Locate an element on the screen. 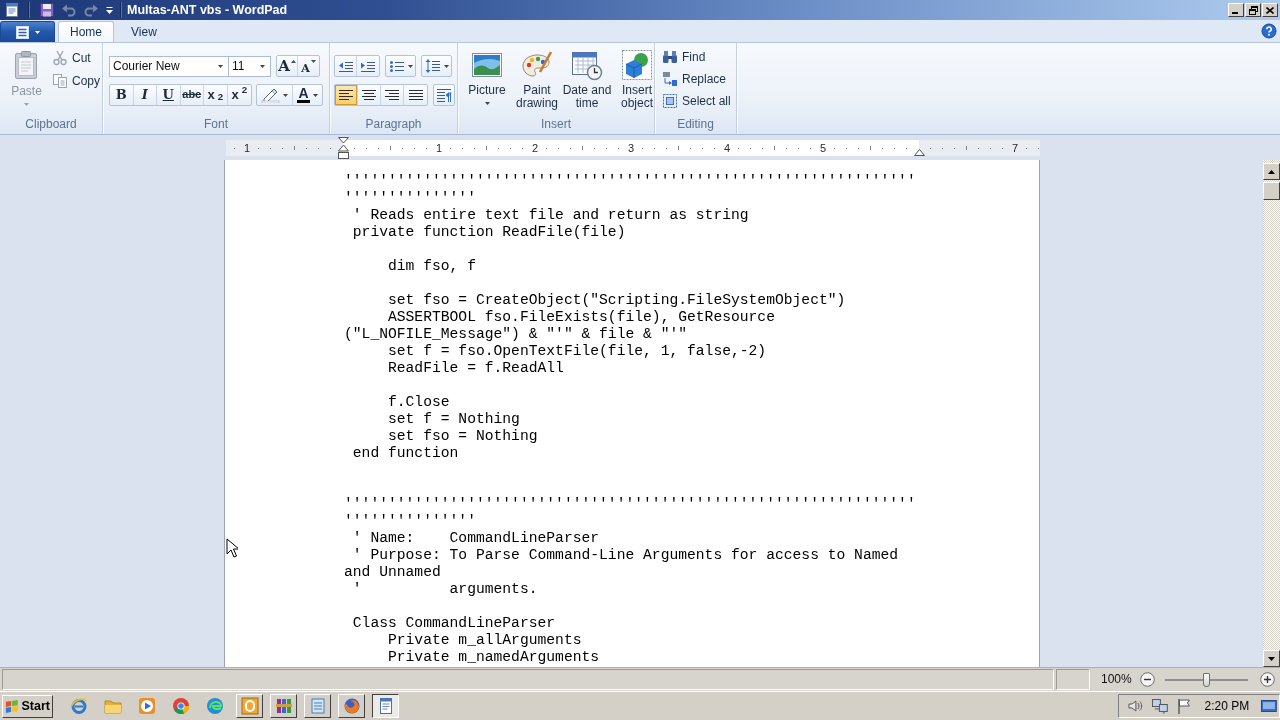 This screenshot has height=720, width=1280. ring-icon is located at coordinates (79, 706).